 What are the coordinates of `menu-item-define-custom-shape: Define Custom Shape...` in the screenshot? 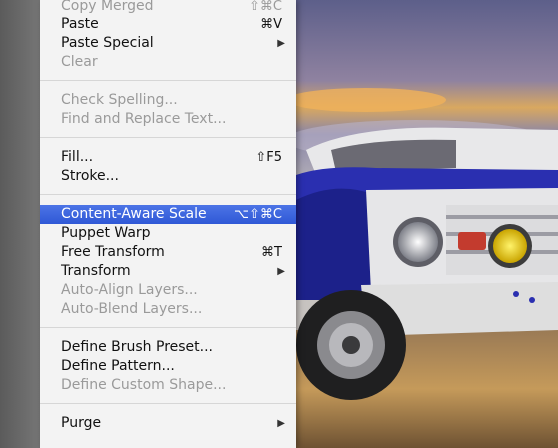 It's located at (168, 385).